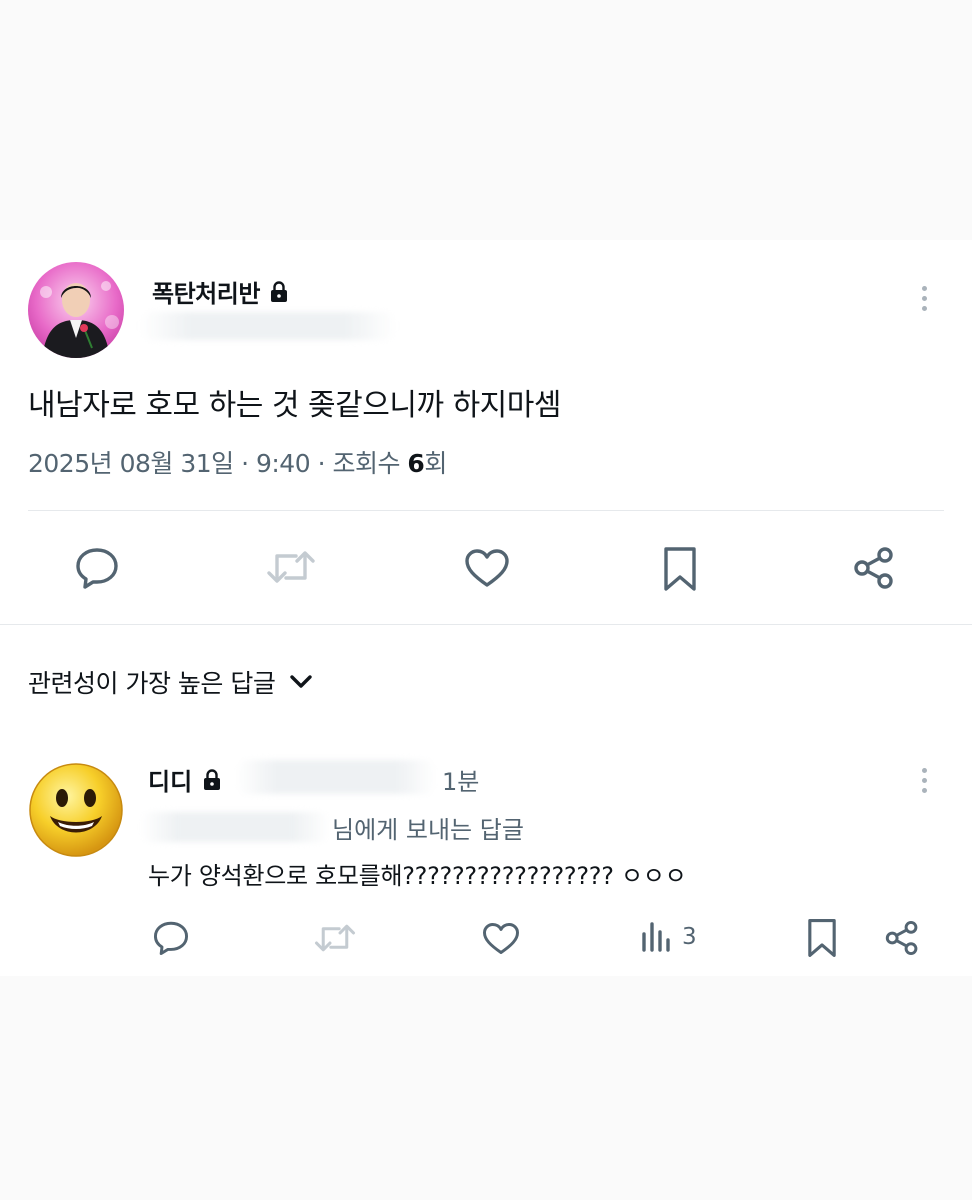  I want to click on section-divider, so click(486, 624).